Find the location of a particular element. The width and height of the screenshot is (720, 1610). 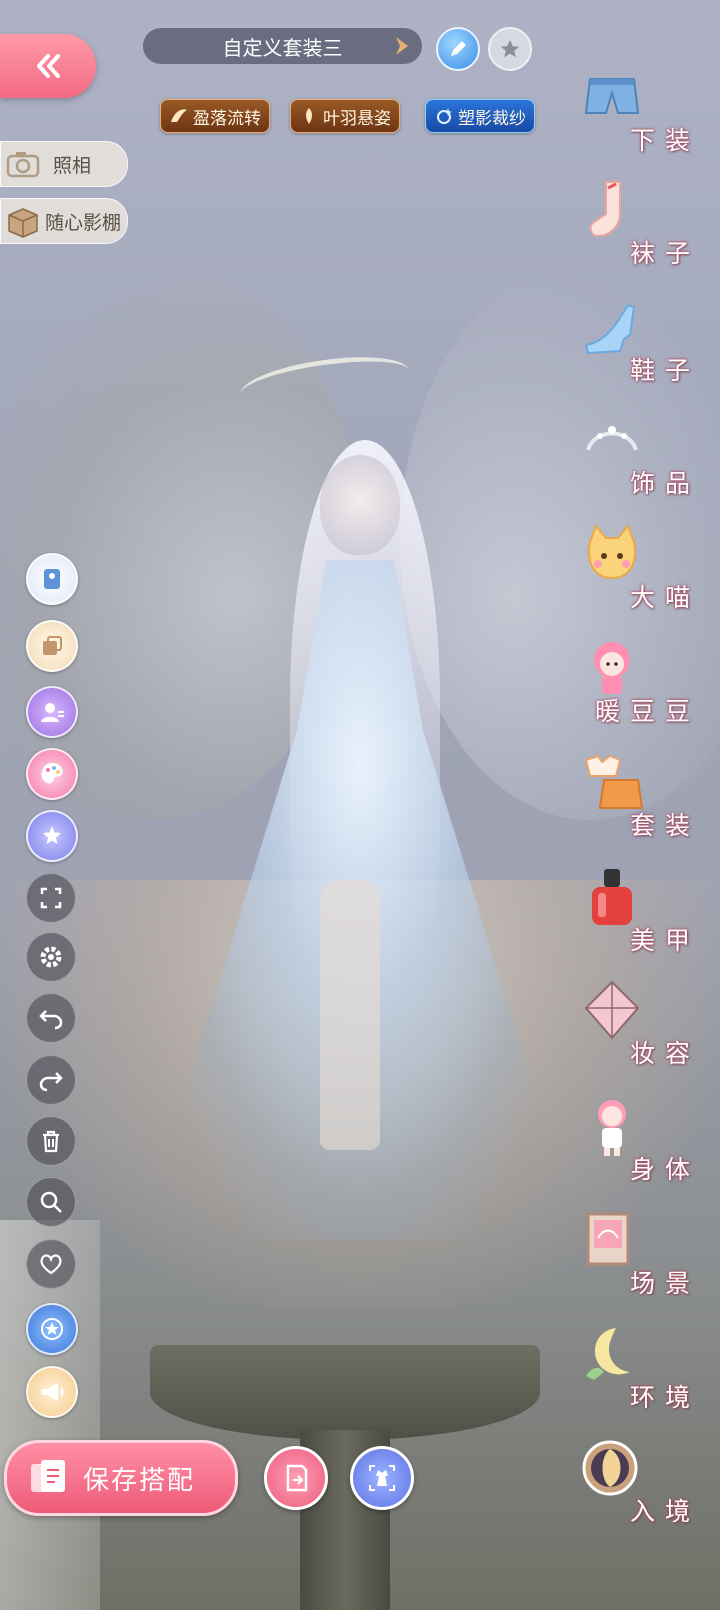

character-legs is located at coordinates (350, 1015).